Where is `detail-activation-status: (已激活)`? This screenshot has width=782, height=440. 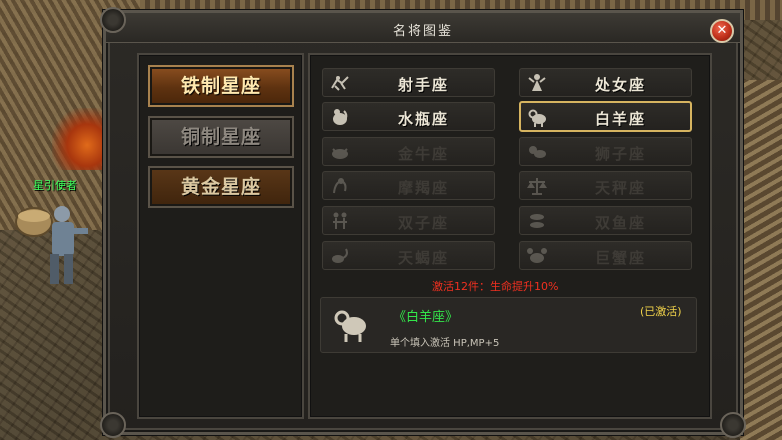
detail-activation-status: (已激活) is located at coordinates (661, 311).